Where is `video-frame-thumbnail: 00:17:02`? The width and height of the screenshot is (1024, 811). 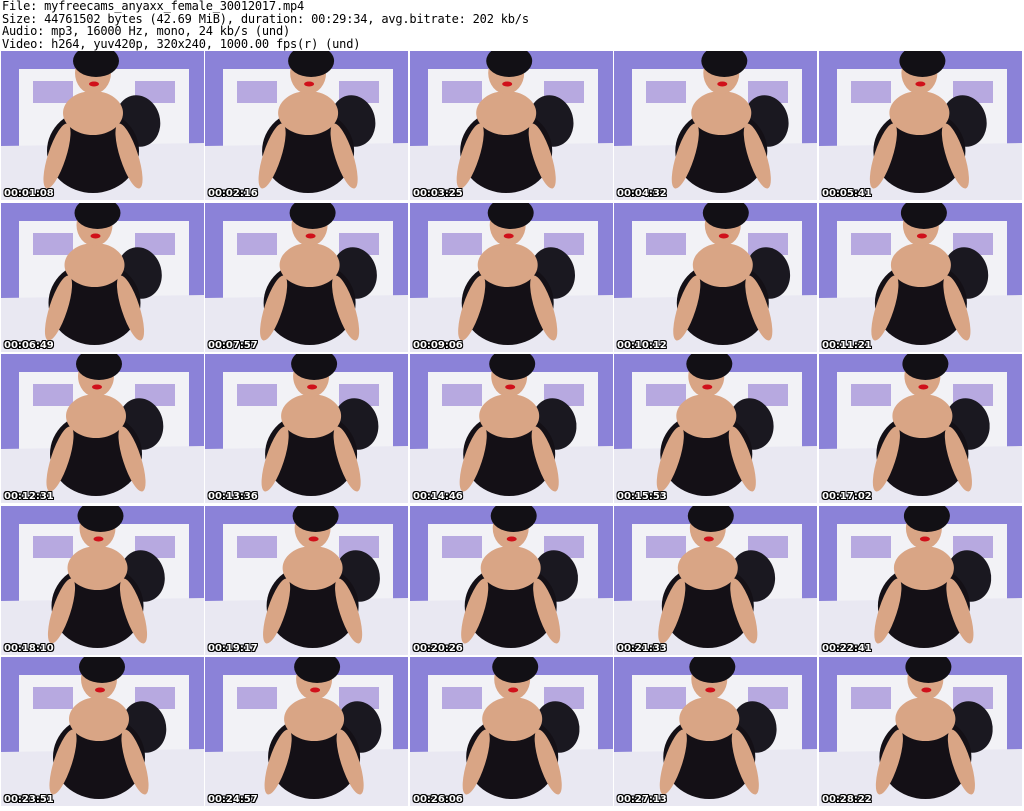 video-frame-thumbnail: 00:17:02 is located at coordinates (920, 428).